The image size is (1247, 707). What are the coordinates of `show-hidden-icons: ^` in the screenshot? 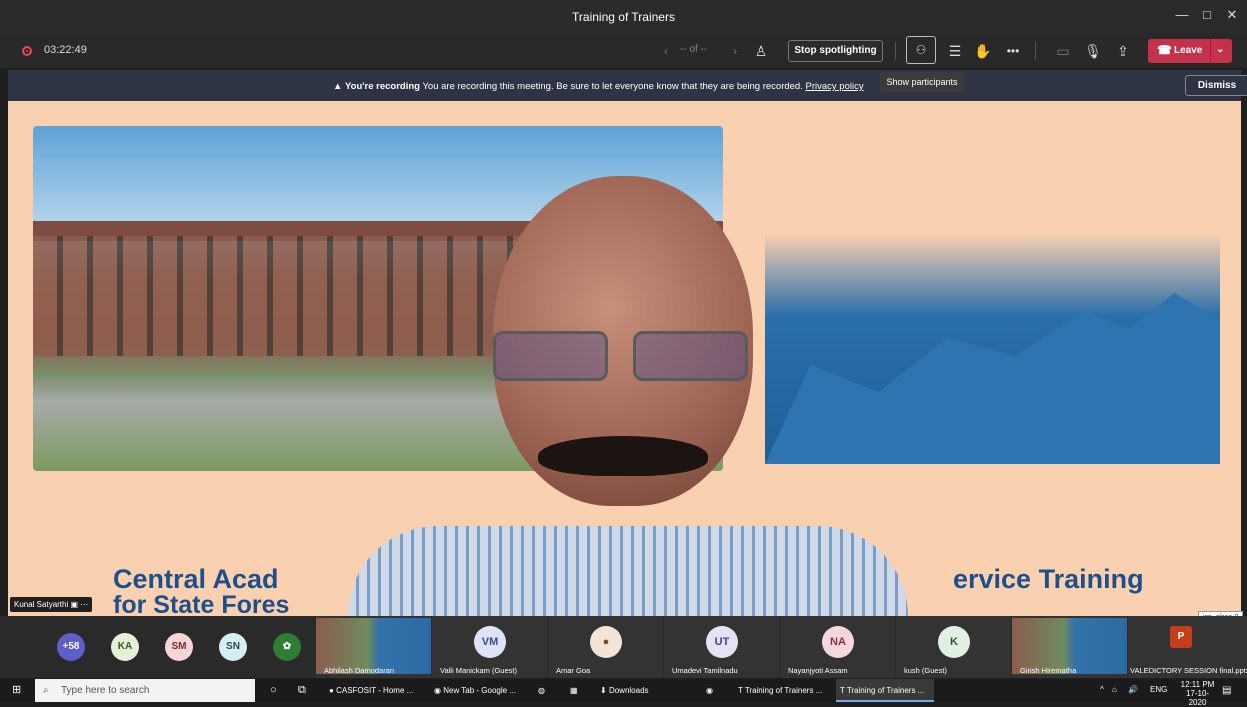 It's located at (1102, 689).